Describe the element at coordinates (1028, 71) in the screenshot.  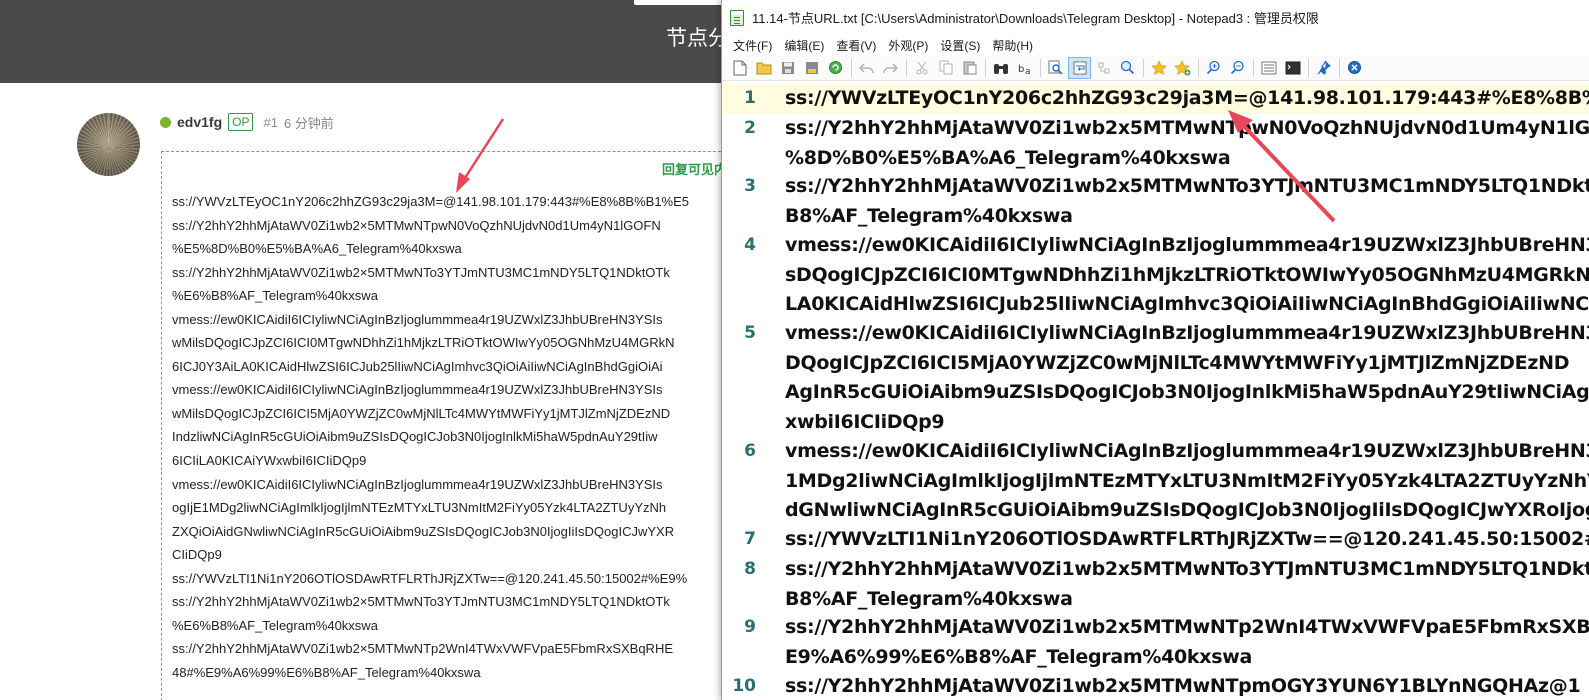
I see `svg-text: a` at that location.